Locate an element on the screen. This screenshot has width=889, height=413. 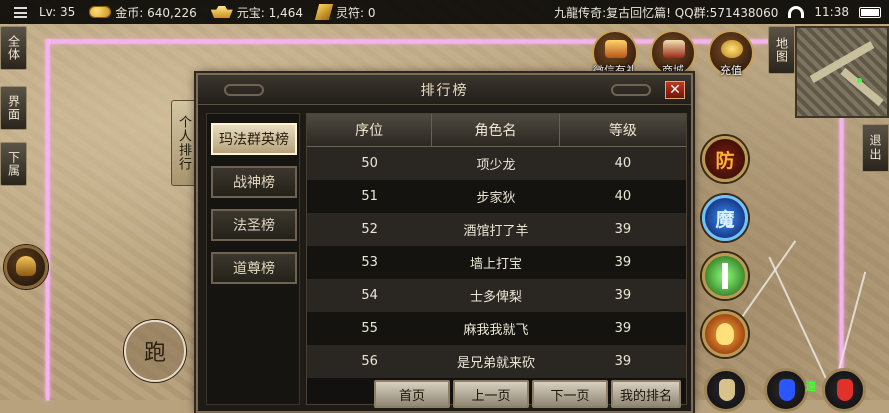
recharge-button: 充值 is located at coordinates (731, 53).